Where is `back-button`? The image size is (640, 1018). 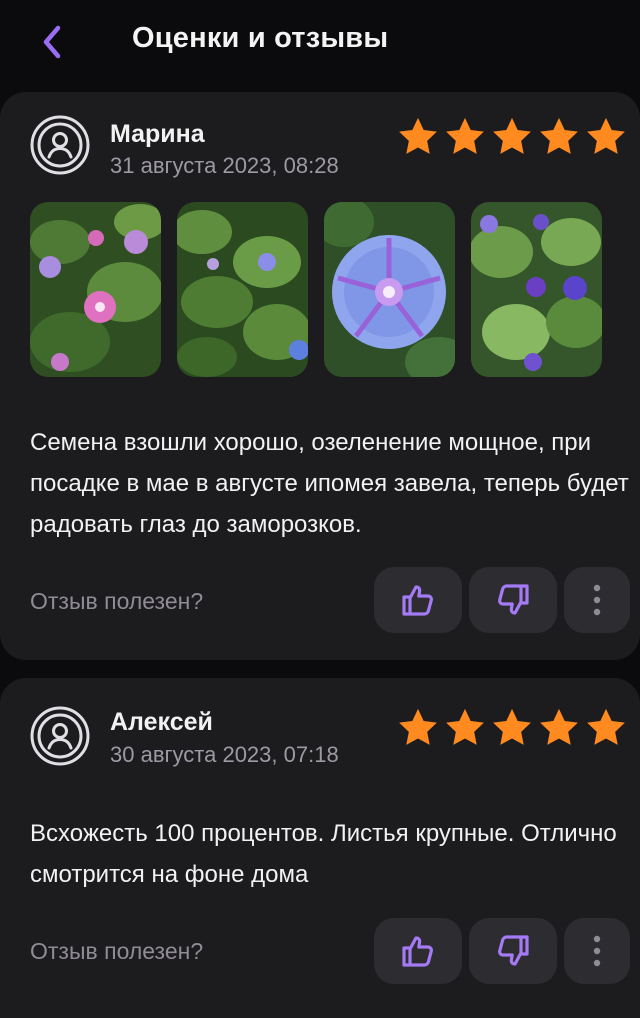 back-button is located at coordinates (52, 42).